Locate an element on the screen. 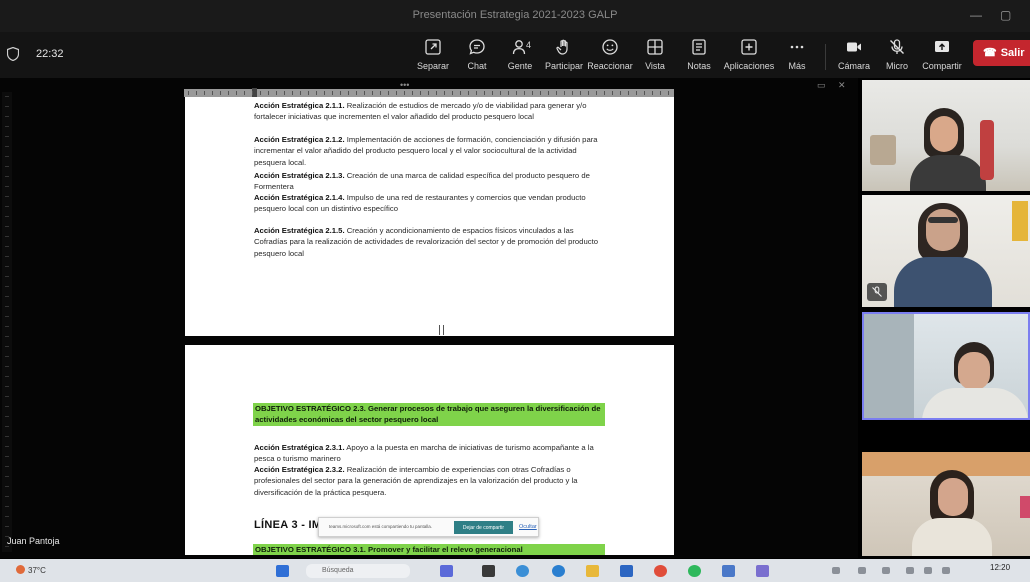  browser-icon is located at coordinates (558, 571).